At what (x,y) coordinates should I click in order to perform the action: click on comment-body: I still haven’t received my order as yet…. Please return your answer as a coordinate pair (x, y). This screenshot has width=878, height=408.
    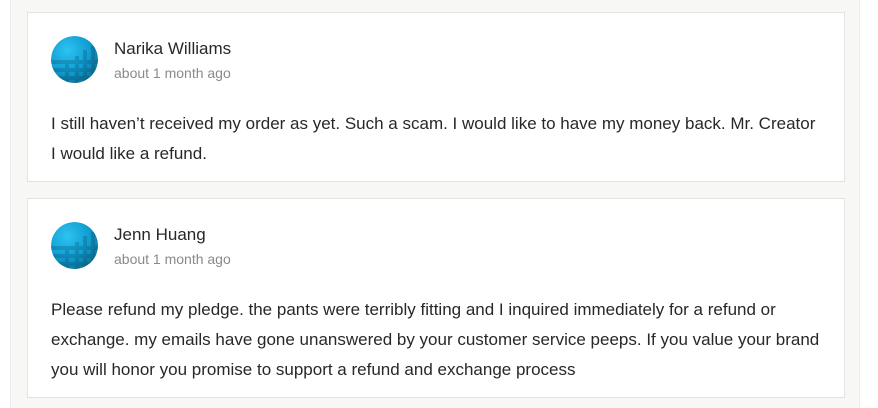
    Looking at the image, I should click on (433, 138).